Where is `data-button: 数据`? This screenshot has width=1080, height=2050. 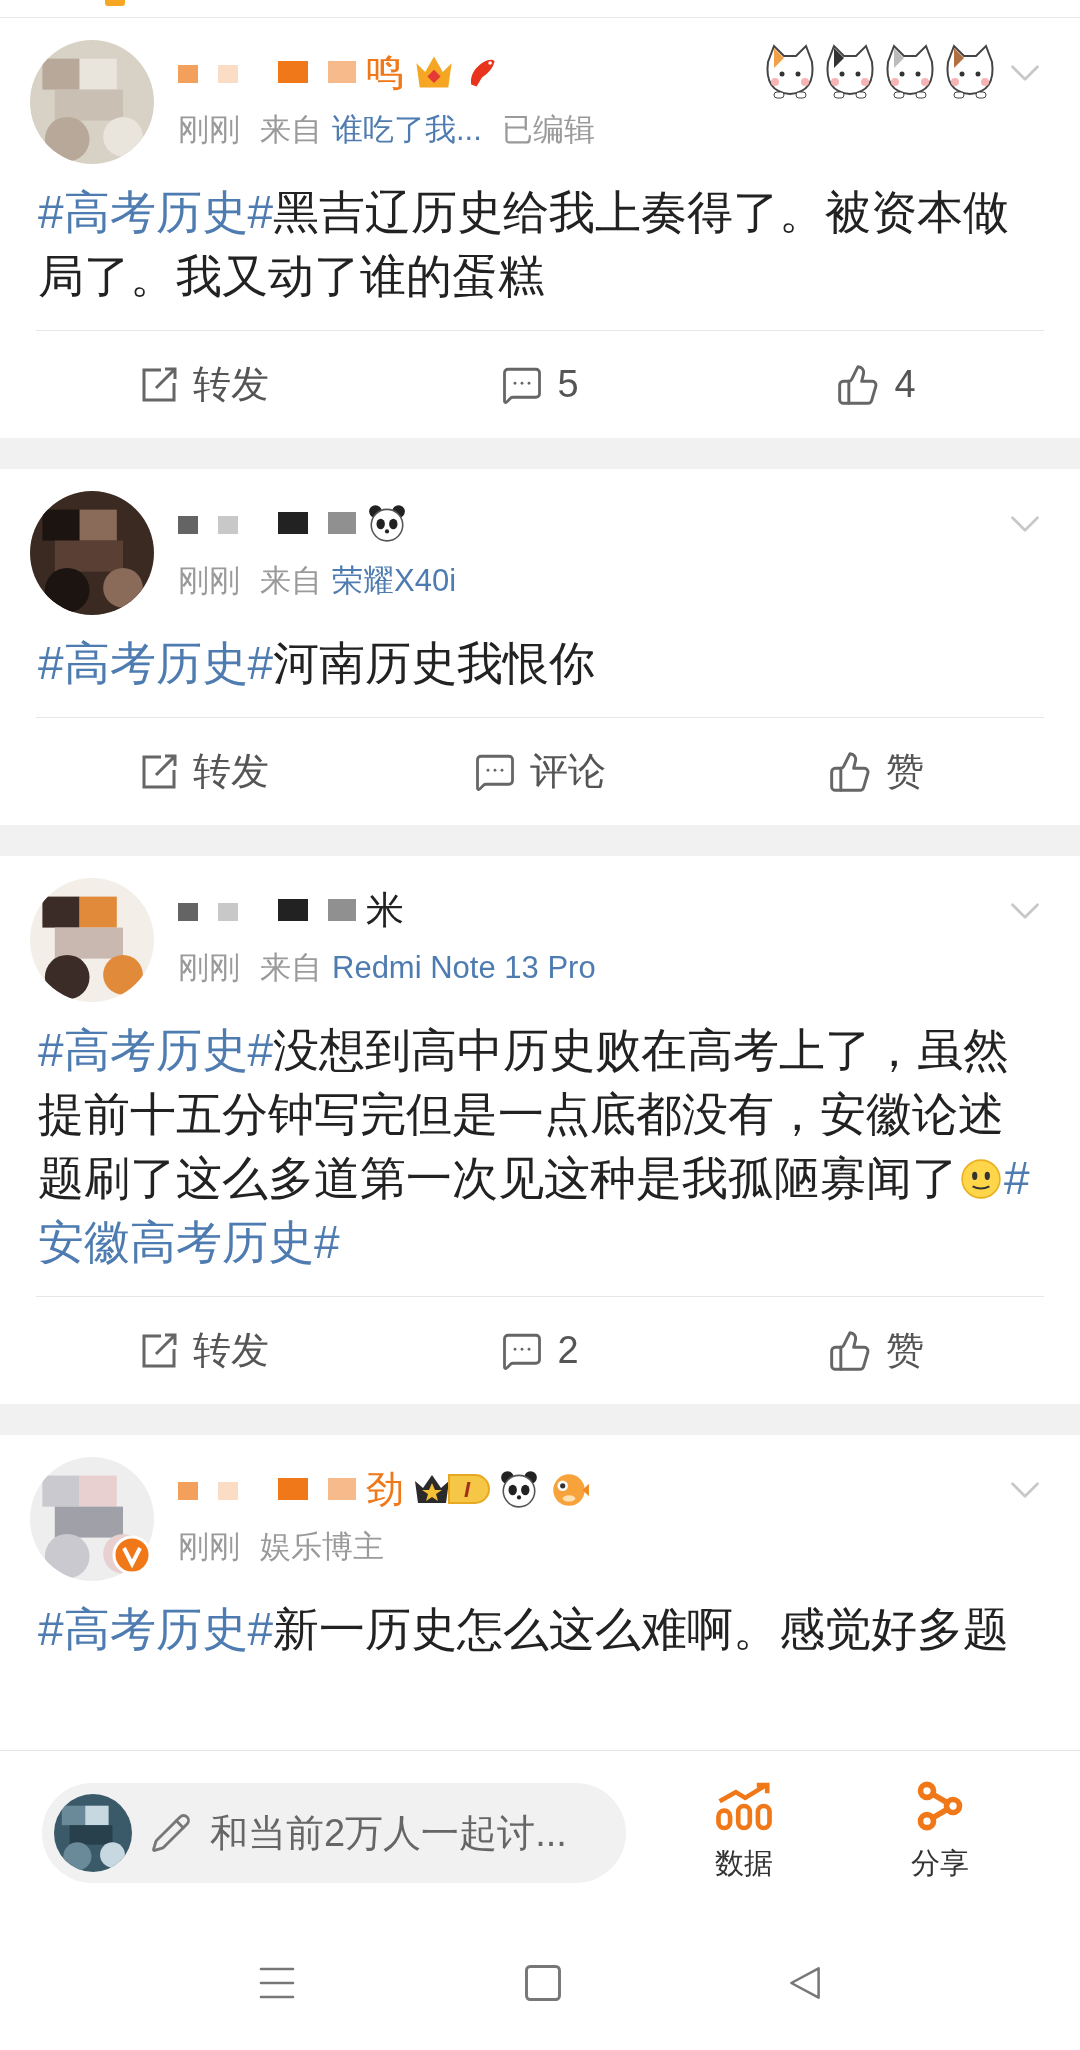
data-button: 数据 is located at coordinates (744, 1833).